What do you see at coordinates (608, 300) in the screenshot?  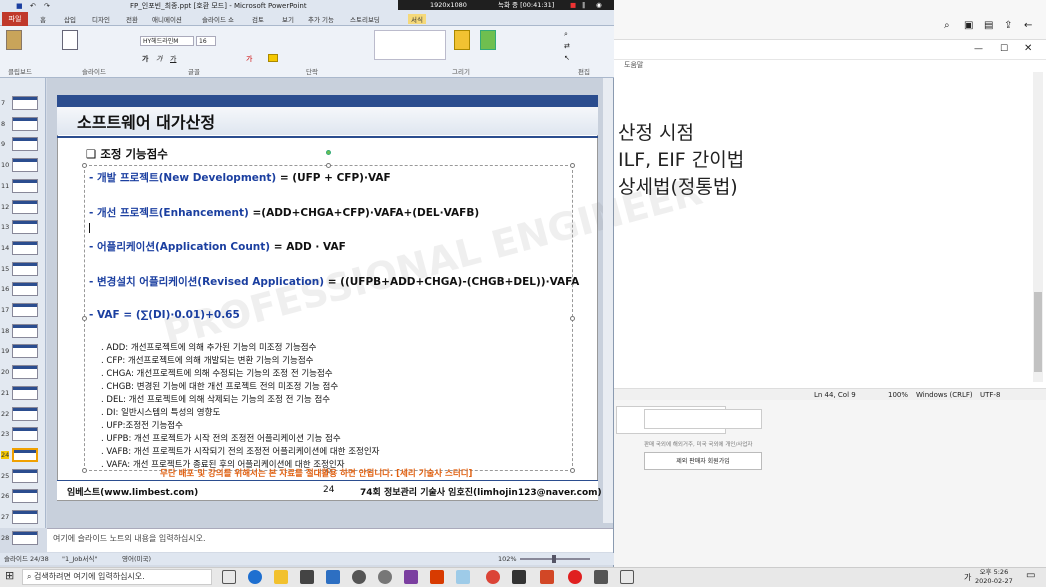 I see `slide-vertical-scrollbar` at bounding box center [608, 300].